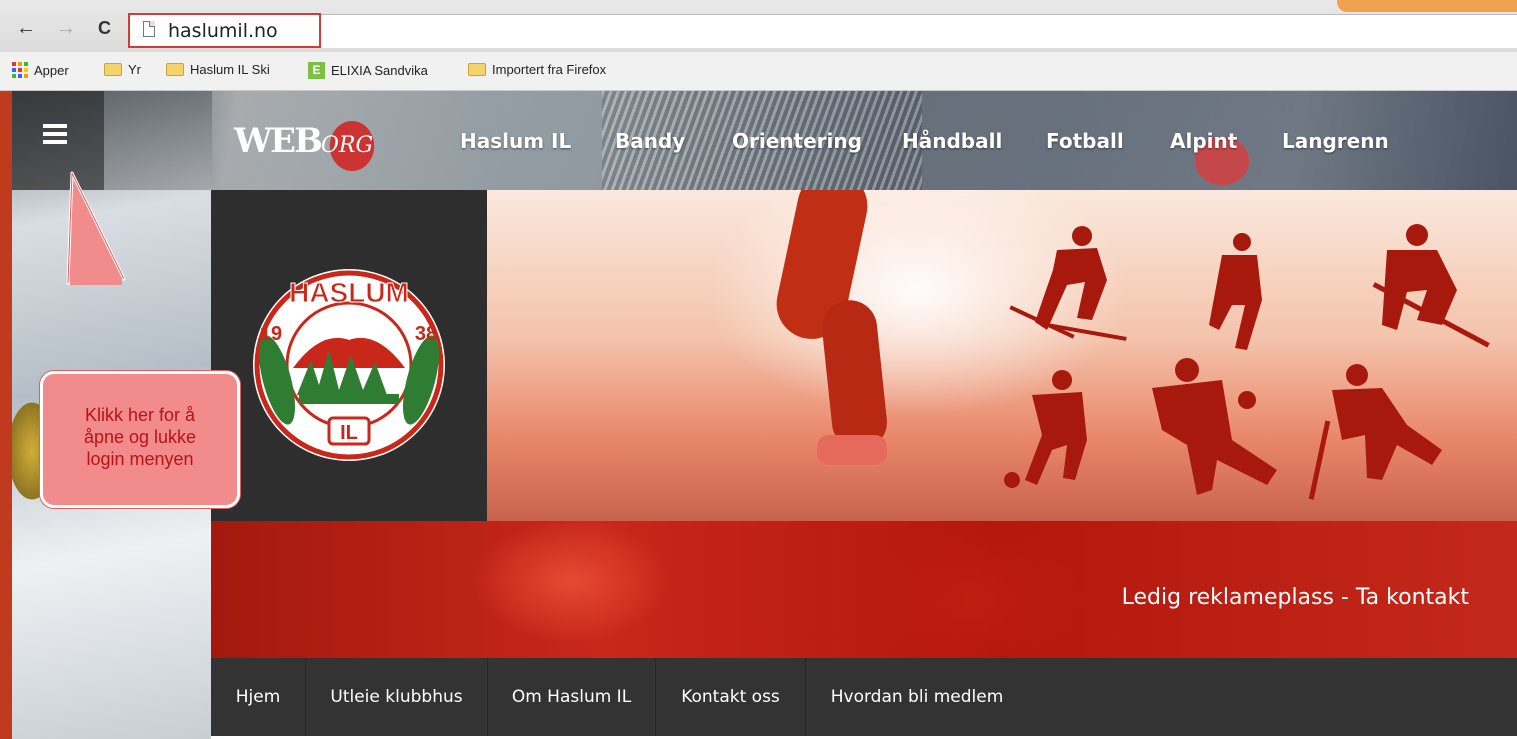 The width and height of the screenshot is (1517, 739). Describe the element at coordinates (258, 697) in the screenshot. I see `main-nav-hjem: Hjem` at that location.